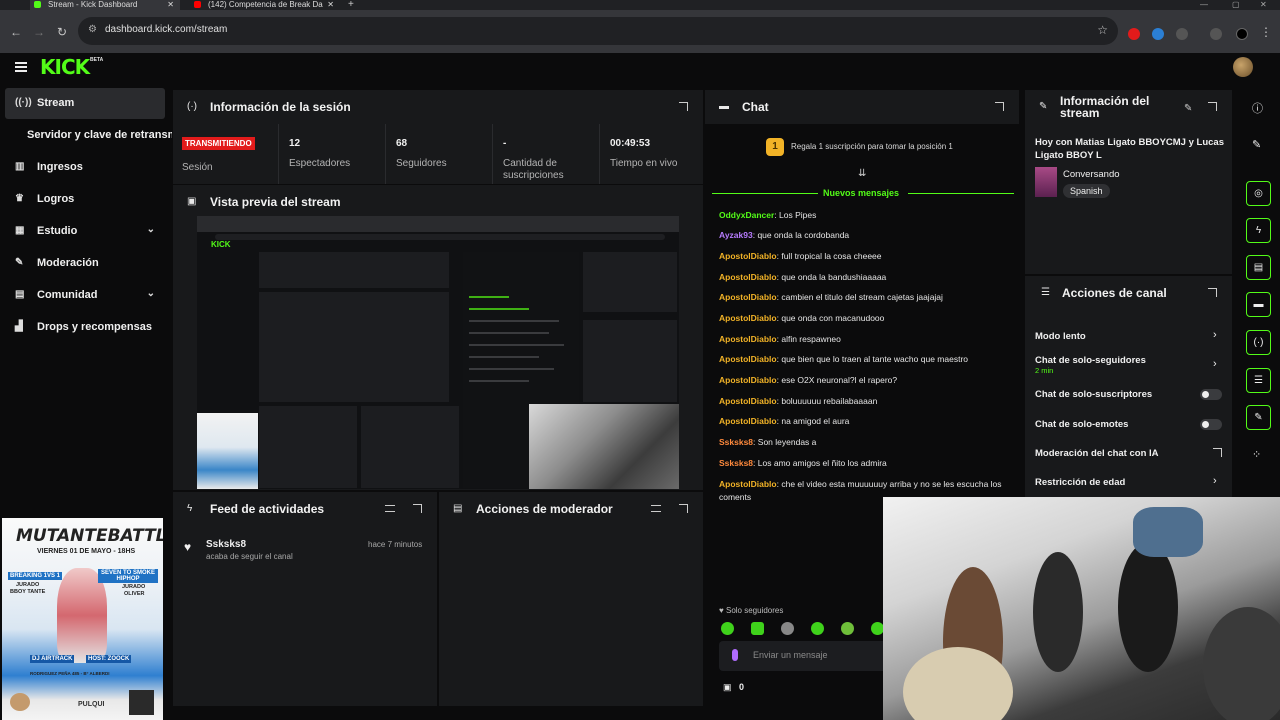 Image resolution: width=1280 pixels, height=720 pixels. Describe the element at coordinates (65, 67) in the screenshot. I see `kick-logo: KICK` at that location.